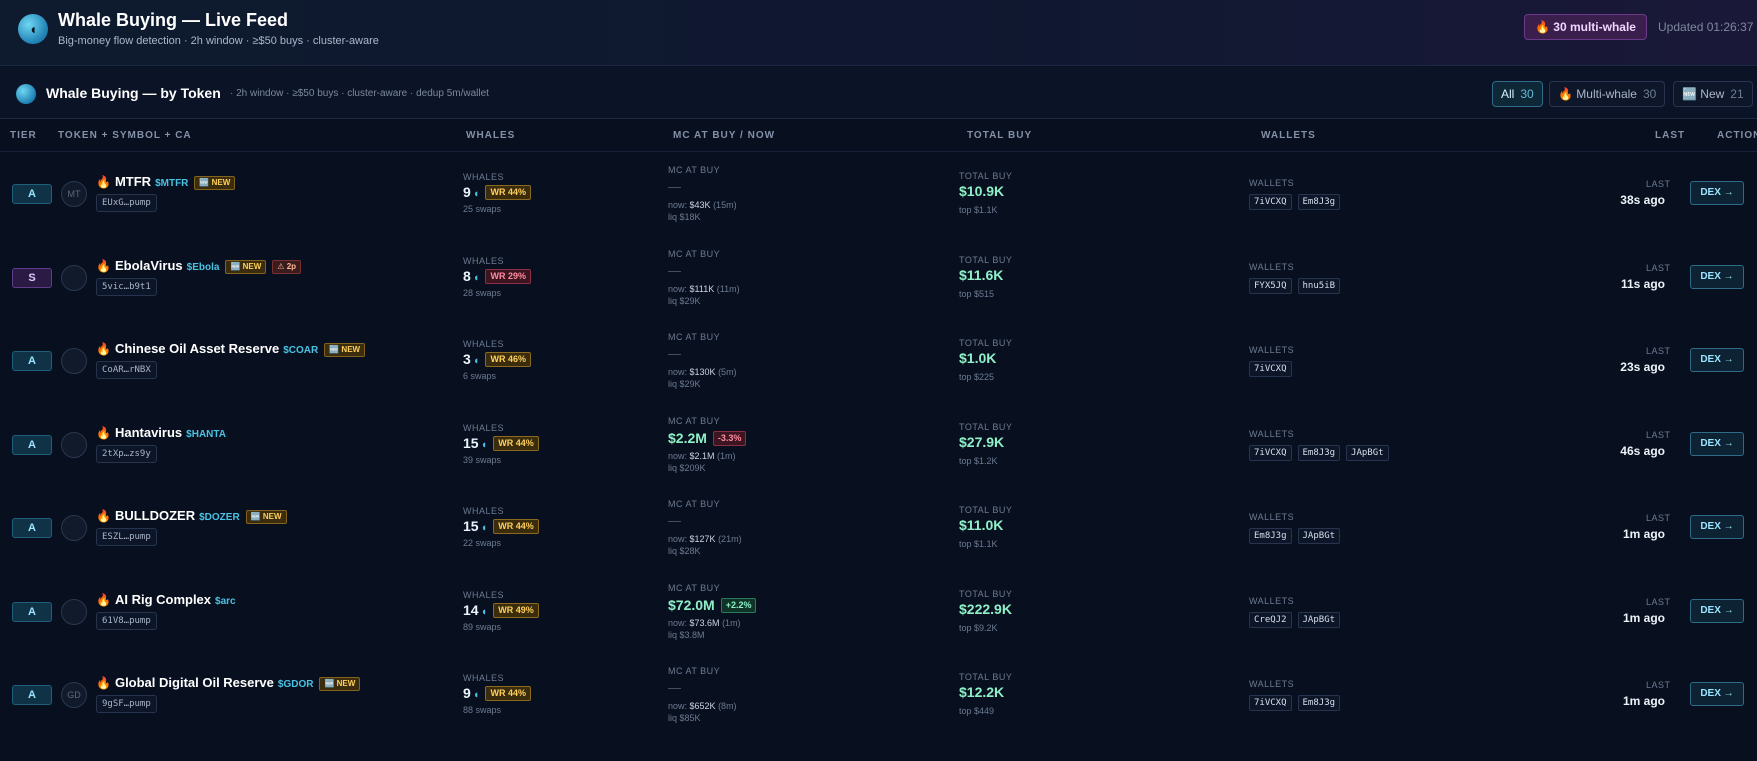 The width and height of the screenshot is (1757, 761). What do you see at coordinates (728, 288) in the screenshot?
I see `mc-now-age: (11m)` at bounding box center [728, 288].